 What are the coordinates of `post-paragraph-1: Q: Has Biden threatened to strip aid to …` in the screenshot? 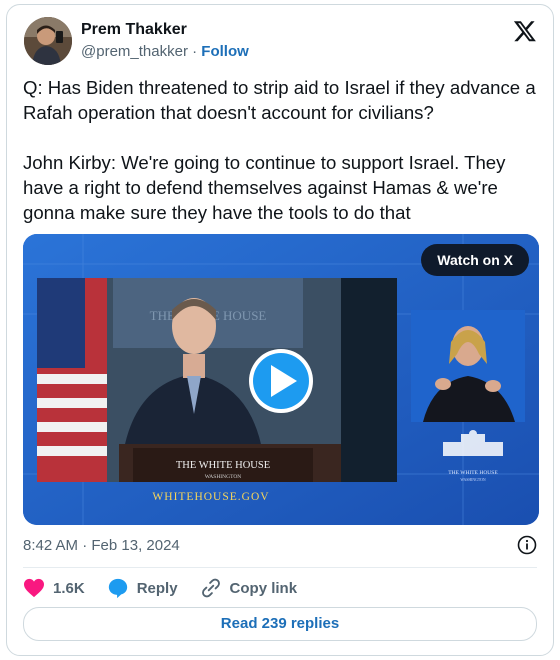 It's located at (279, 100).